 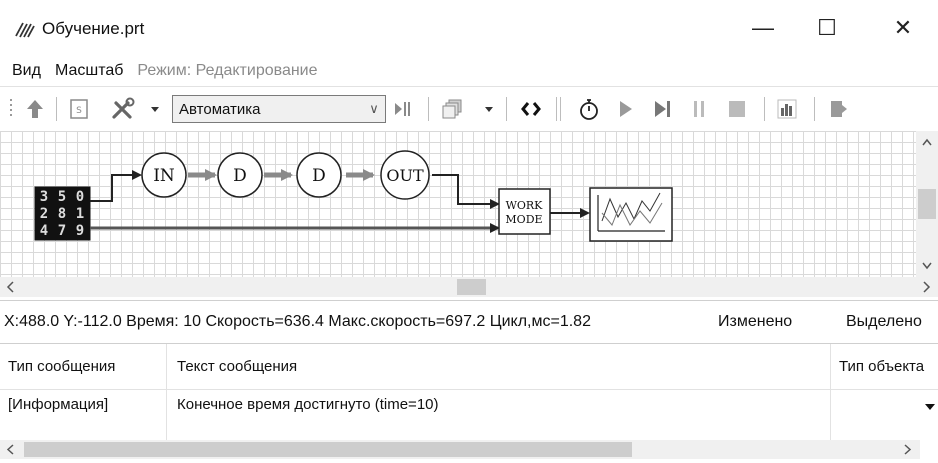 I want to click on layers-button, so click(x=453, y=109).